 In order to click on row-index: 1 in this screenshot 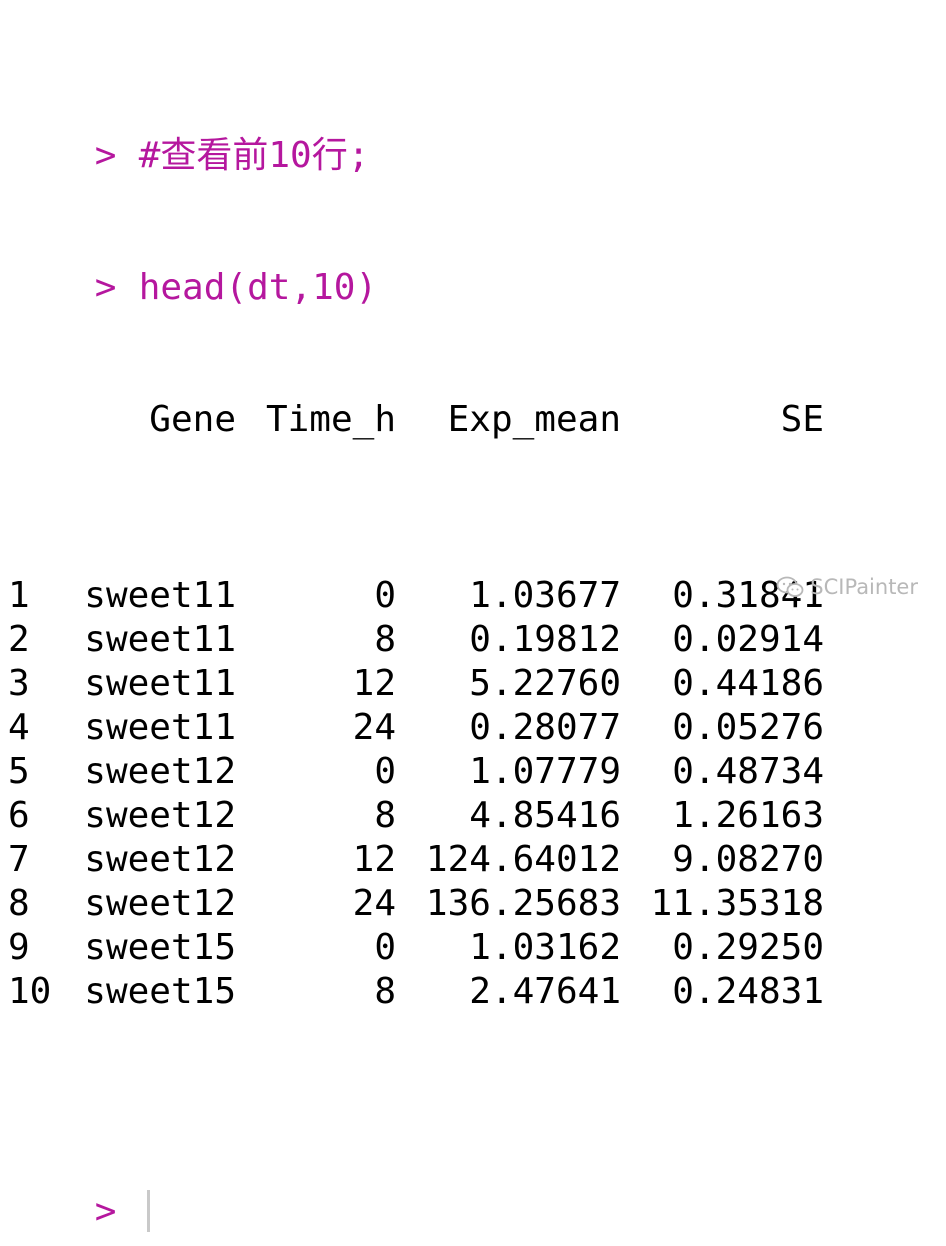, I will do `click(19, 595)`.